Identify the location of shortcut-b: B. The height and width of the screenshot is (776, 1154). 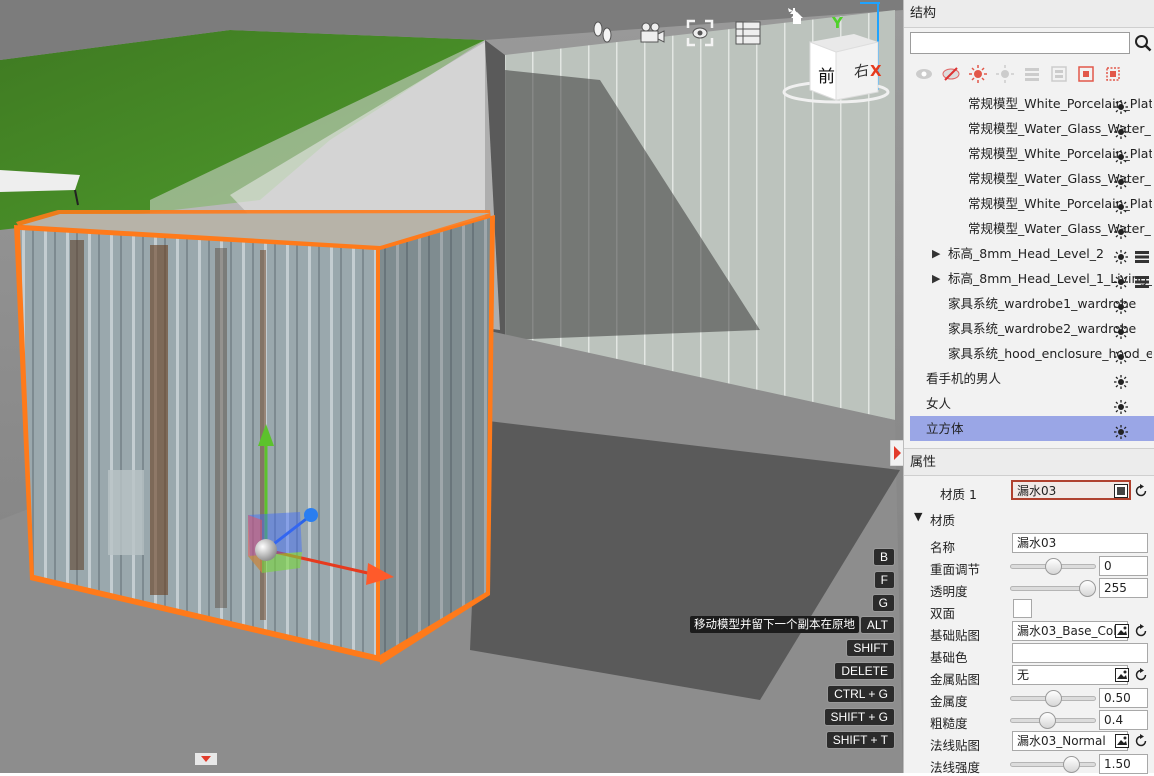
(883, 557).